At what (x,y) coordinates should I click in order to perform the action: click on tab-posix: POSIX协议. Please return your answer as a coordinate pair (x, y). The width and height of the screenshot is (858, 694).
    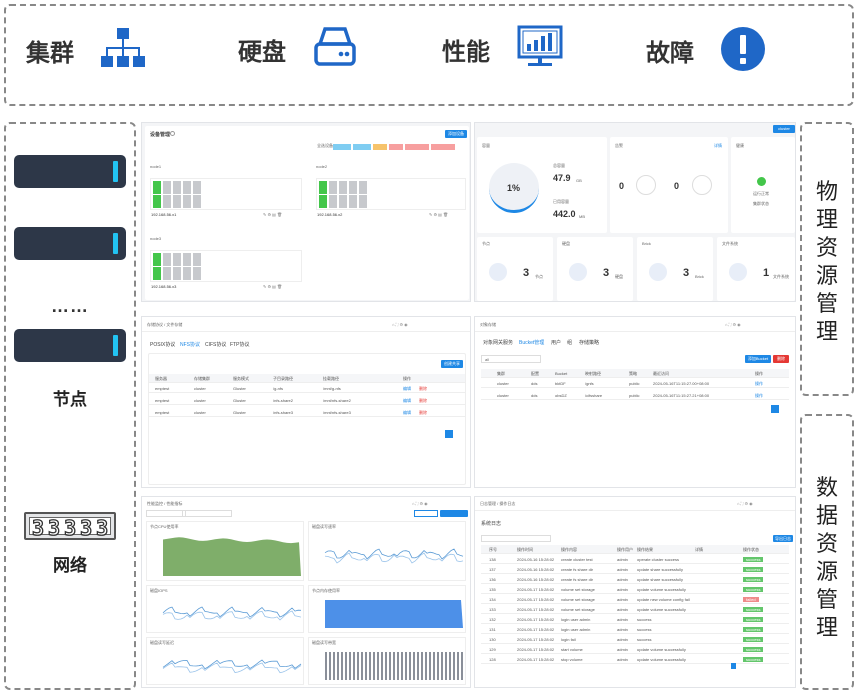
    Looking at the image, I should click on (162, 344).